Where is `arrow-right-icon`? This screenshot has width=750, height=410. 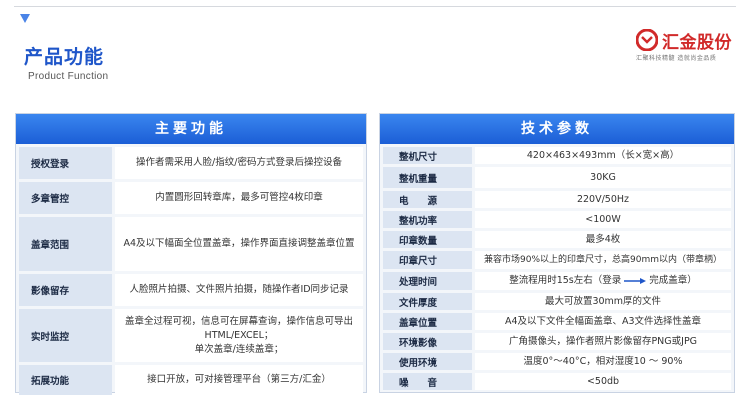 arrow-right-icon is located at coordinates (635, 281).